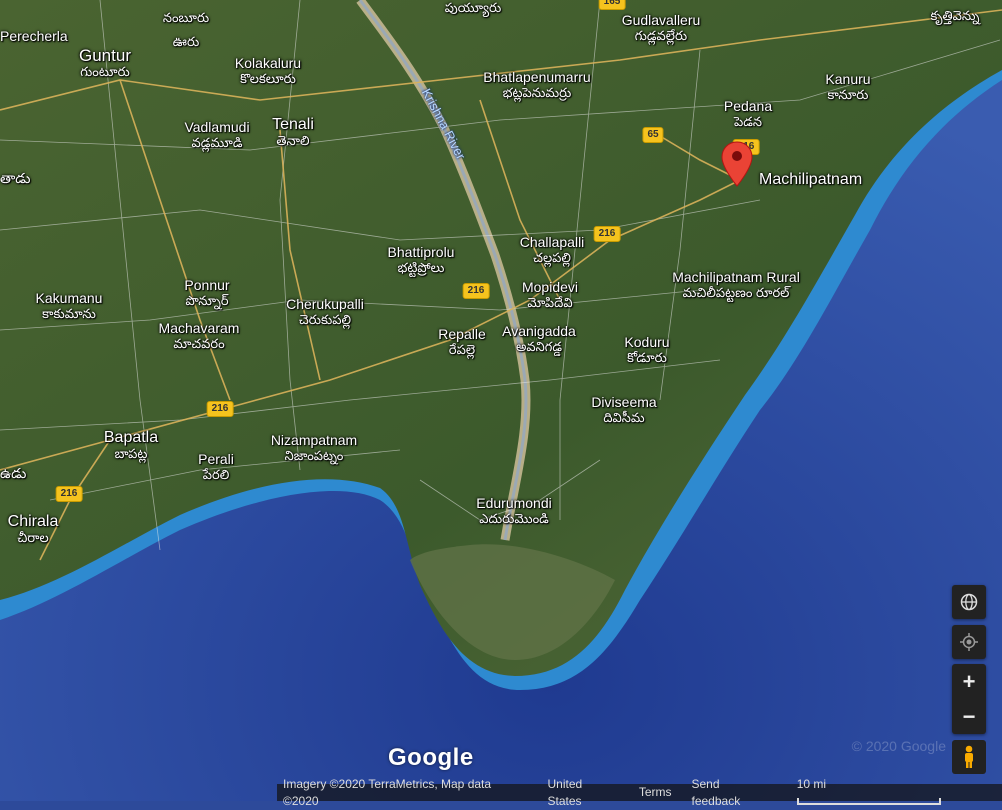  I want to click on place-name: Challapalli, so click(552, 242).